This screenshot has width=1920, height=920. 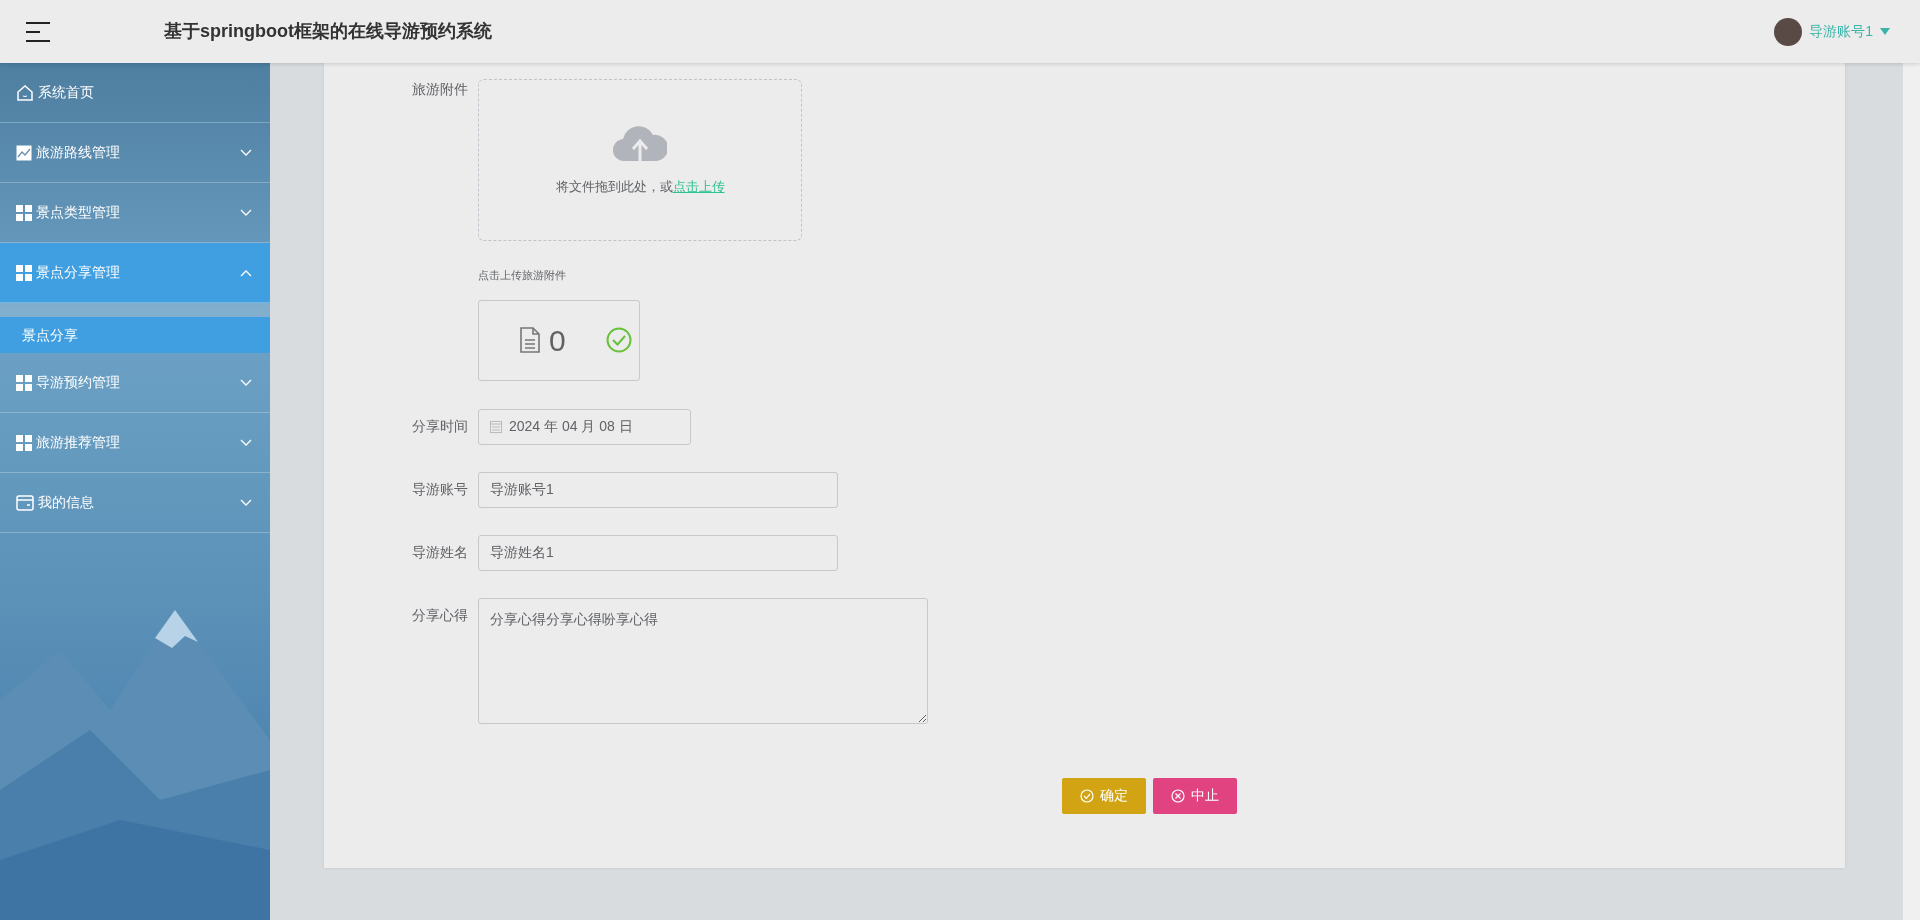 I want to click on sidebar-item: 旅游推荐管理, so click(x=135, y=443).